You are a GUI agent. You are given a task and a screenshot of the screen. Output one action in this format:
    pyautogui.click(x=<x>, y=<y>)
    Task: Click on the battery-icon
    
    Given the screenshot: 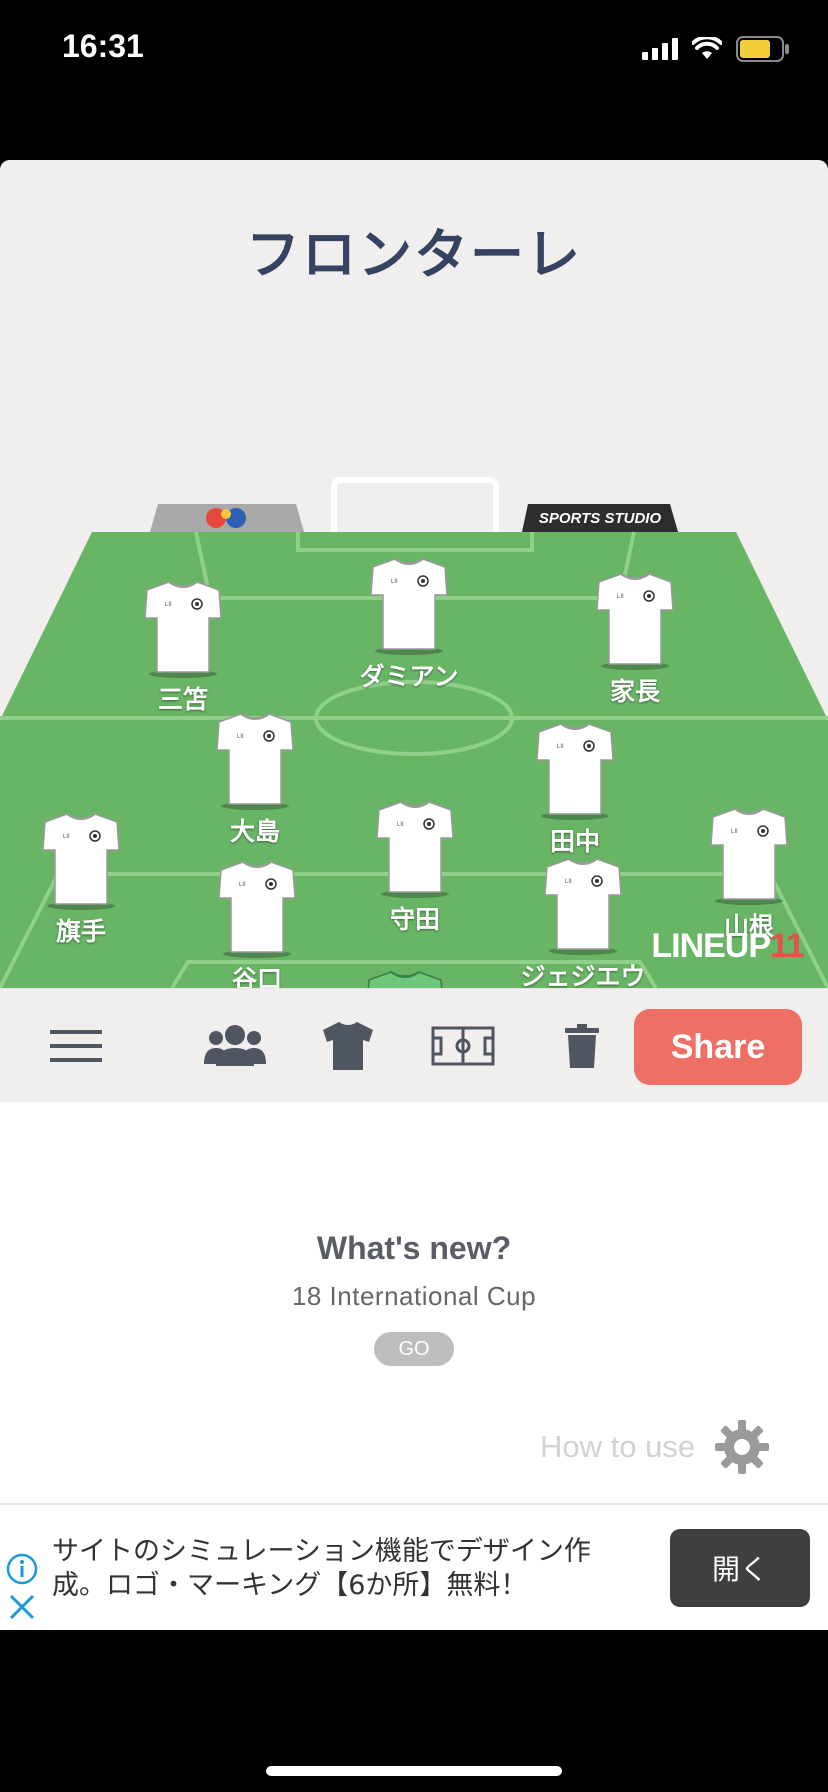 What is the action you would take?
    pyautogui.click(x=762, y=49)
    